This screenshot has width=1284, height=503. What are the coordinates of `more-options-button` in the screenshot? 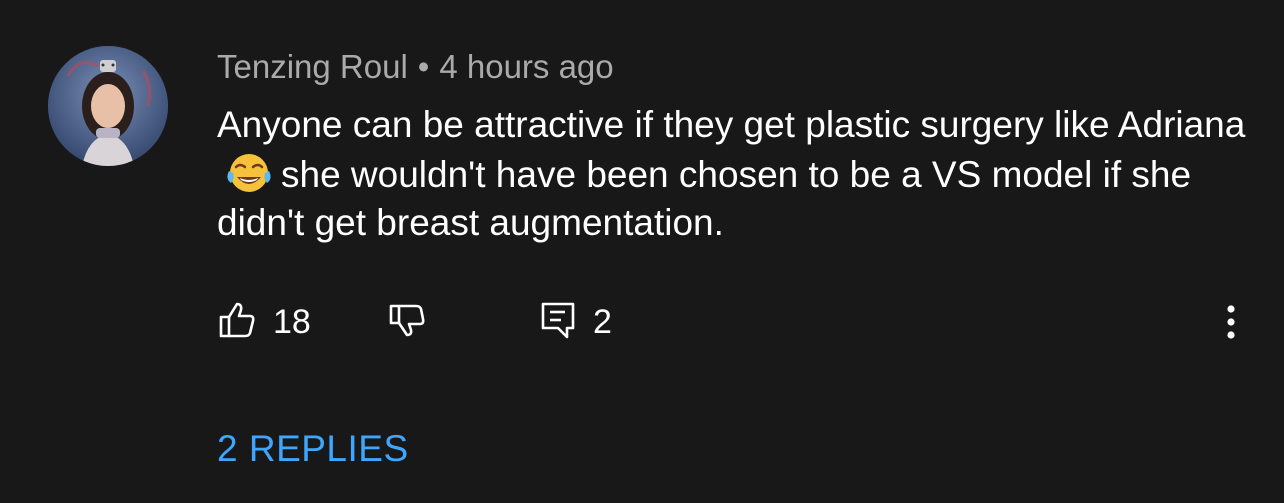 It's located at (1232, 322).